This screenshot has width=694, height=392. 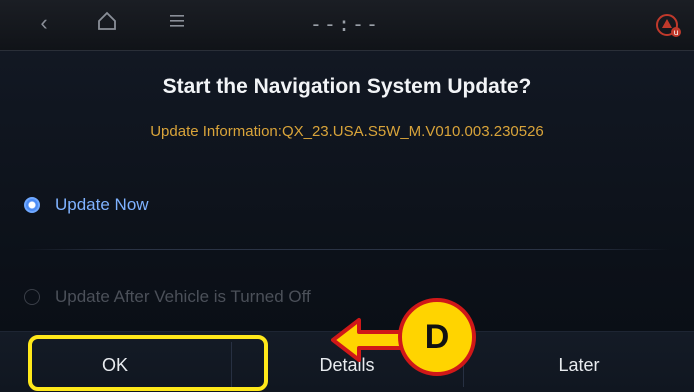 I want to click on radio-unselected-icon, so click(x=32, y=297).